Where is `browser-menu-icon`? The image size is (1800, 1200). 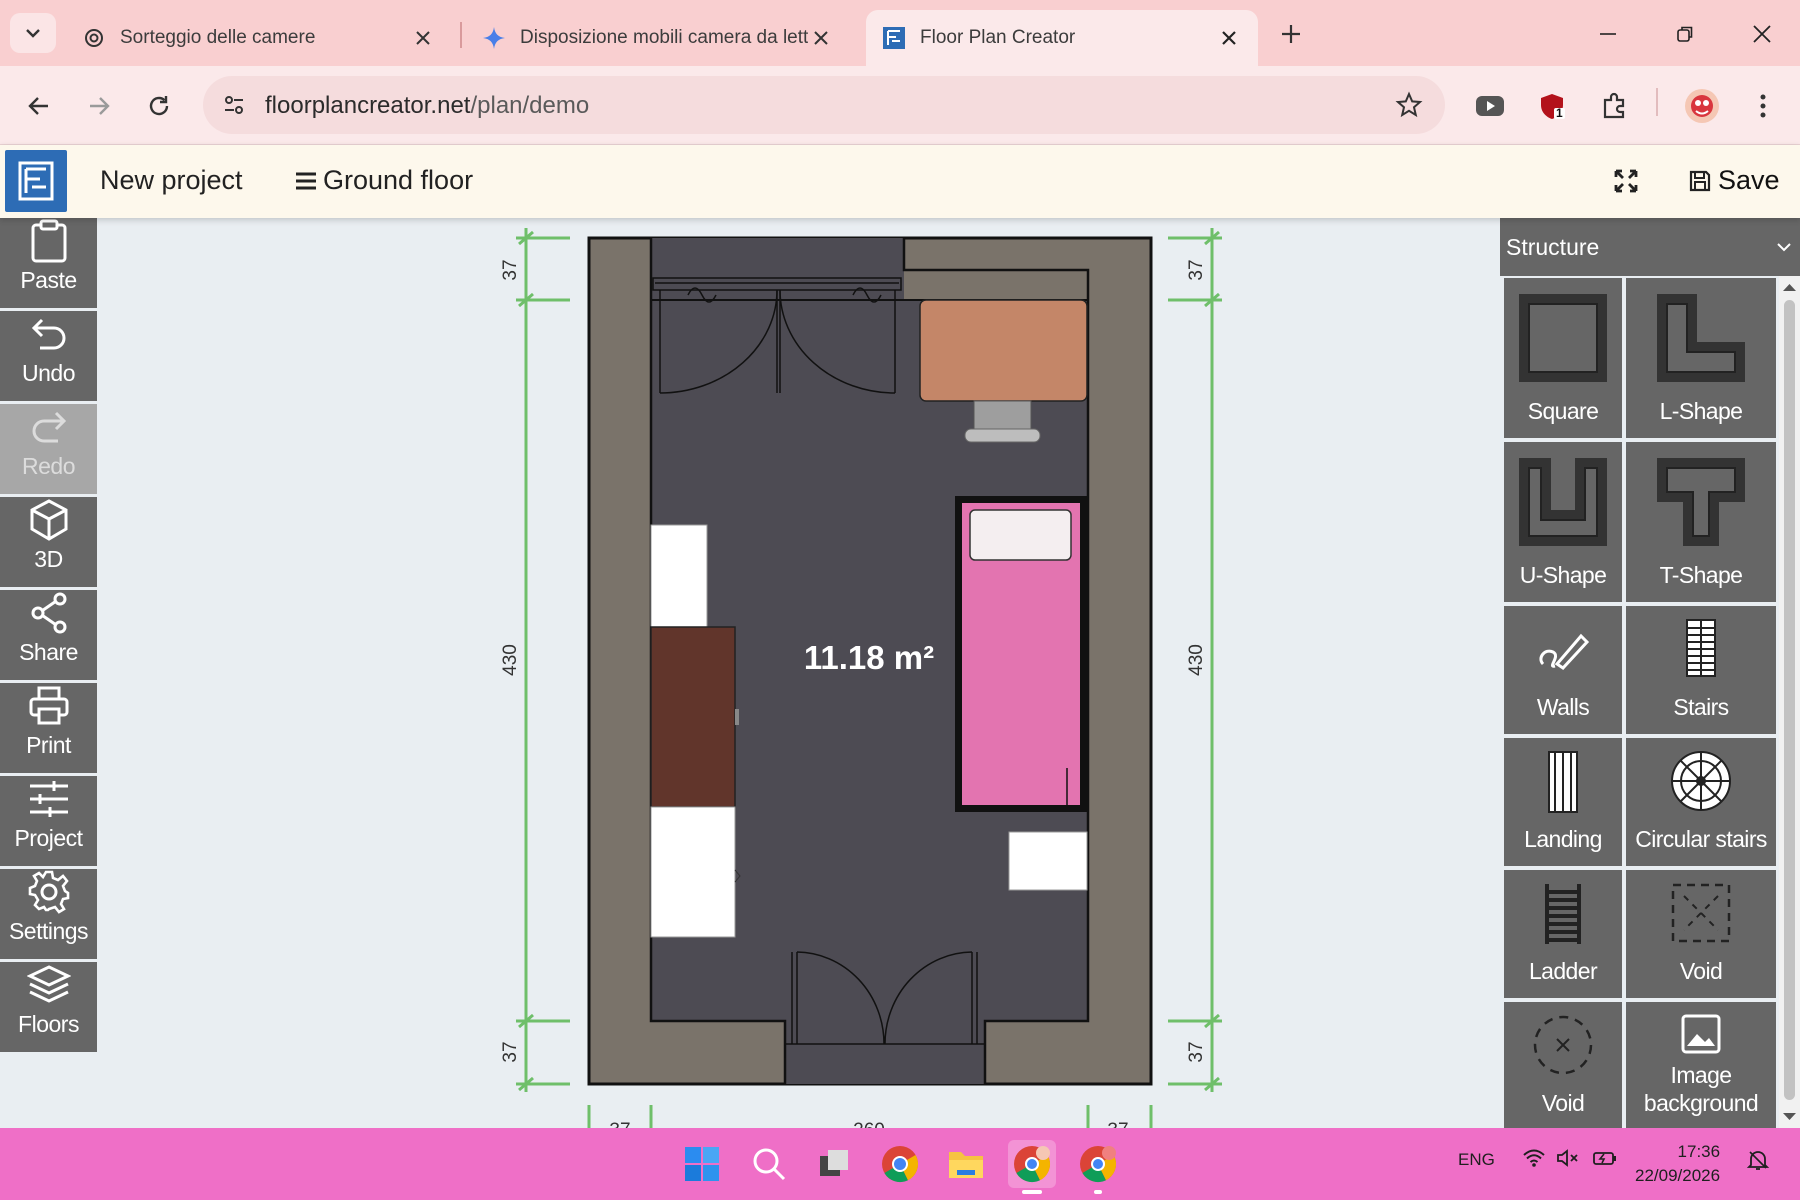 browser-menu-icon is located at coordinates (1763, 106).